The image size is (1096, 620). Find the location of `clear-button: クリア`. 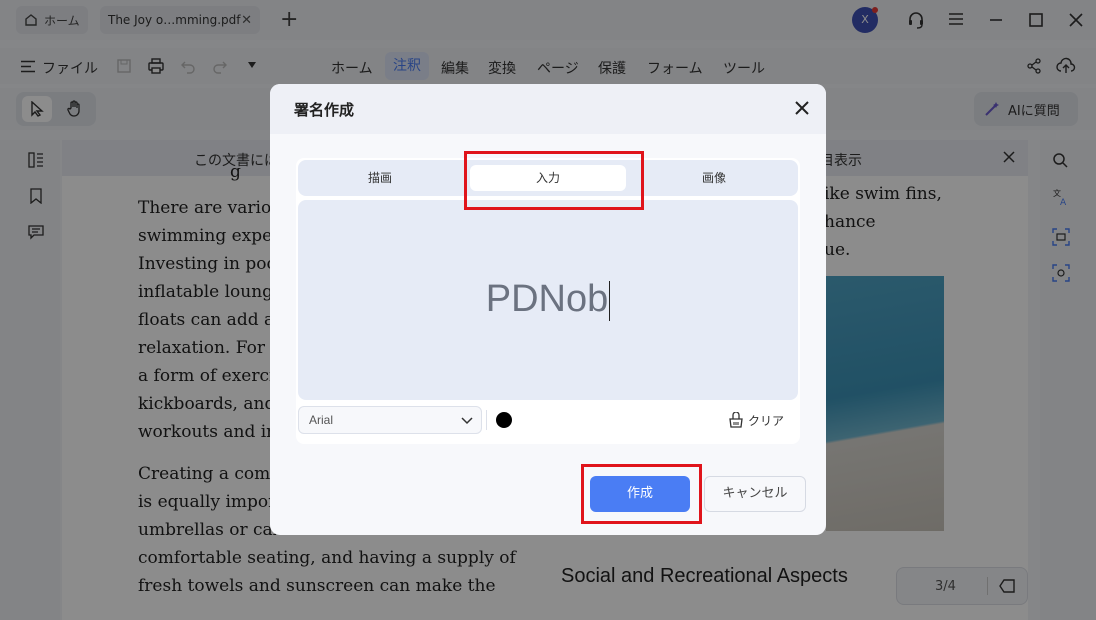

clear-button: クリア is located at coordinates (756, 420).